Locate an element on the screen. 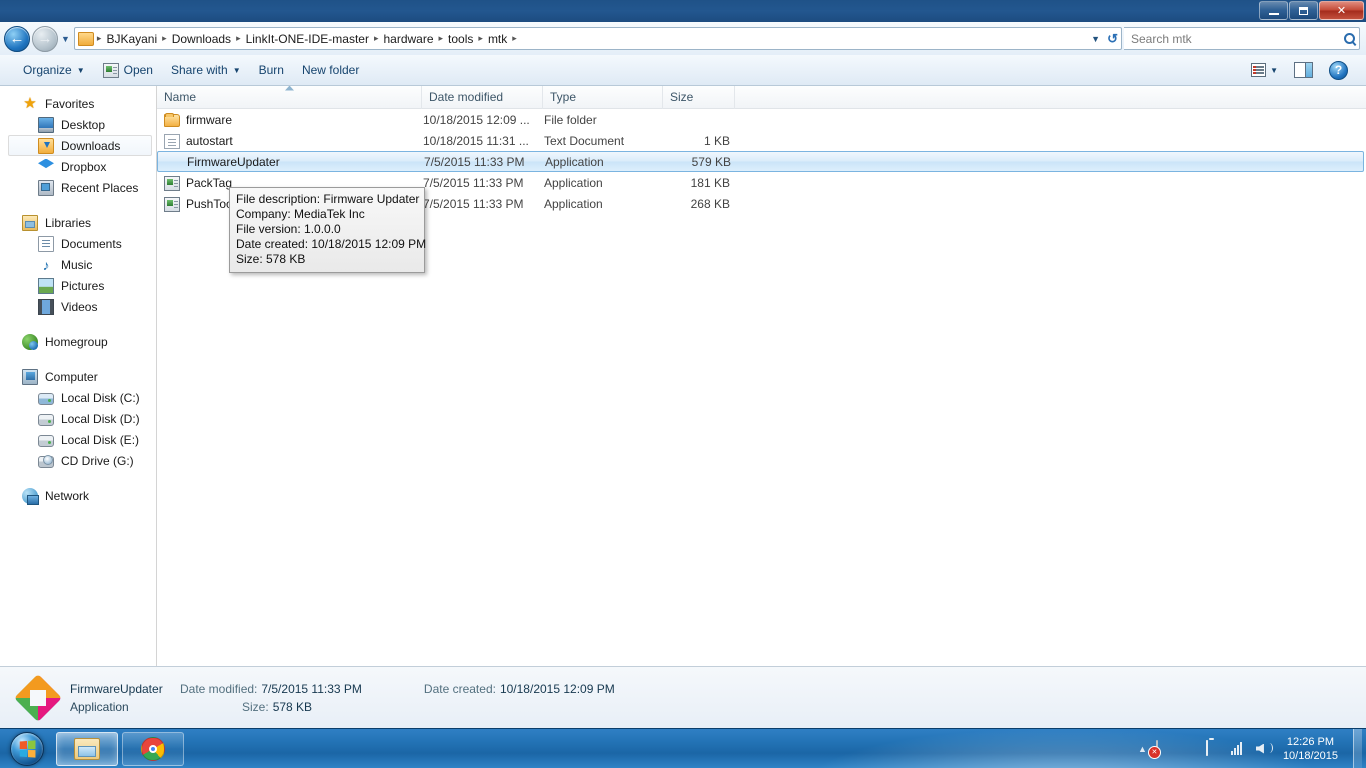 Image resolution: width=1366 pixels, height=768 pixels. cd-drive-icon is located at coordinates (46, 461).